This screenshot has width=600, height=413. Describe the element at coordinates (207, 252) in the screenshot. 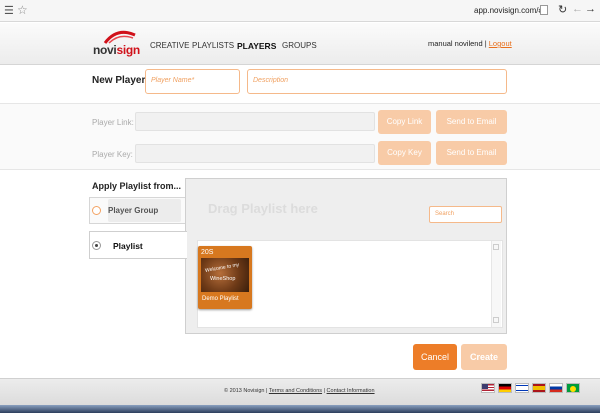

I see `playlist-duration: 20S` at that location.